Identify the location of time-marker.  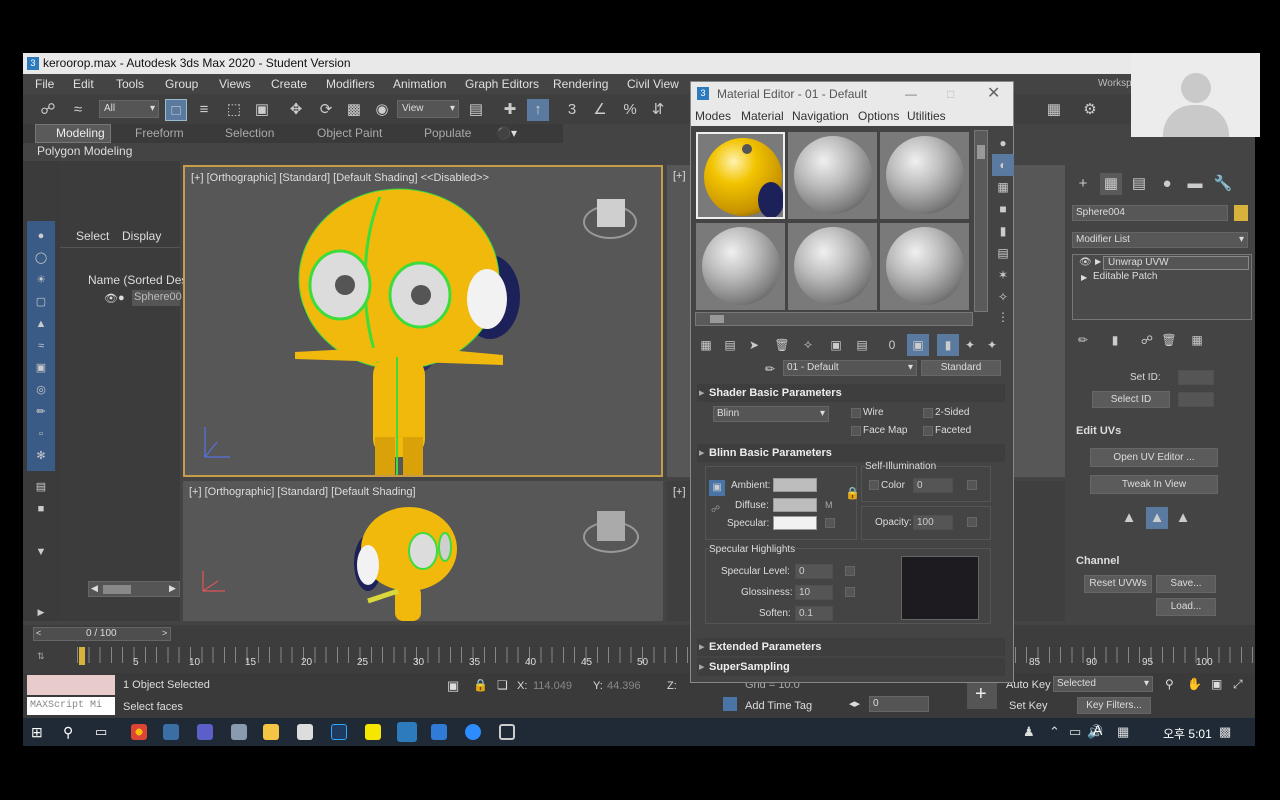
(82, 656).